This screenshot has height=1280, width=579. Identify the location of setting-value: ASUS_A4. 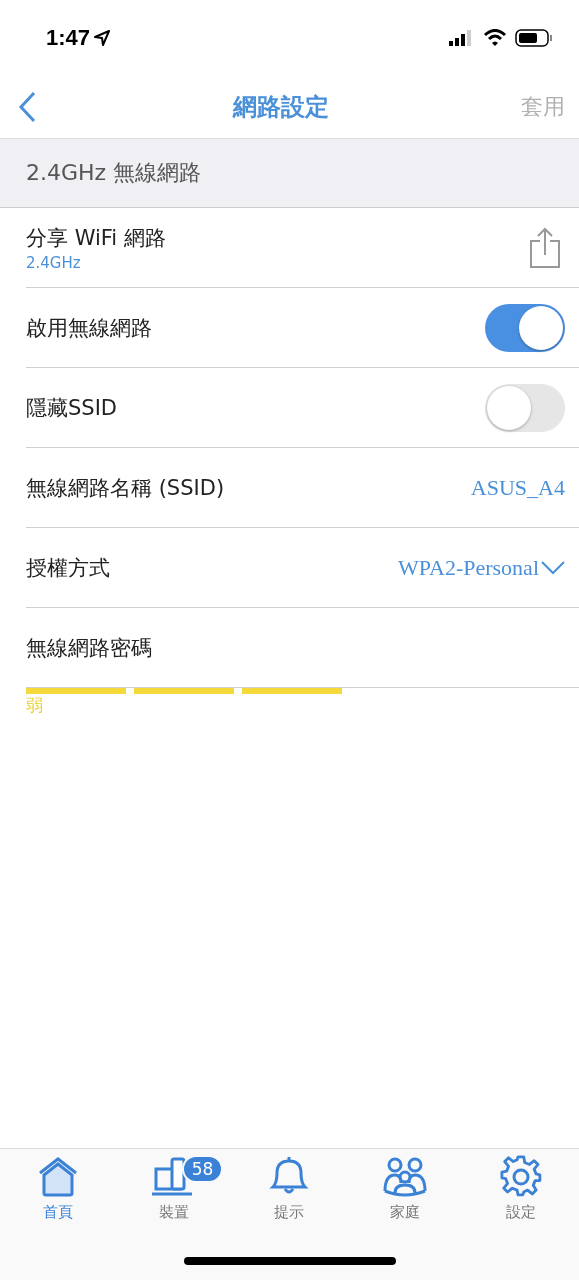
(517, 487).